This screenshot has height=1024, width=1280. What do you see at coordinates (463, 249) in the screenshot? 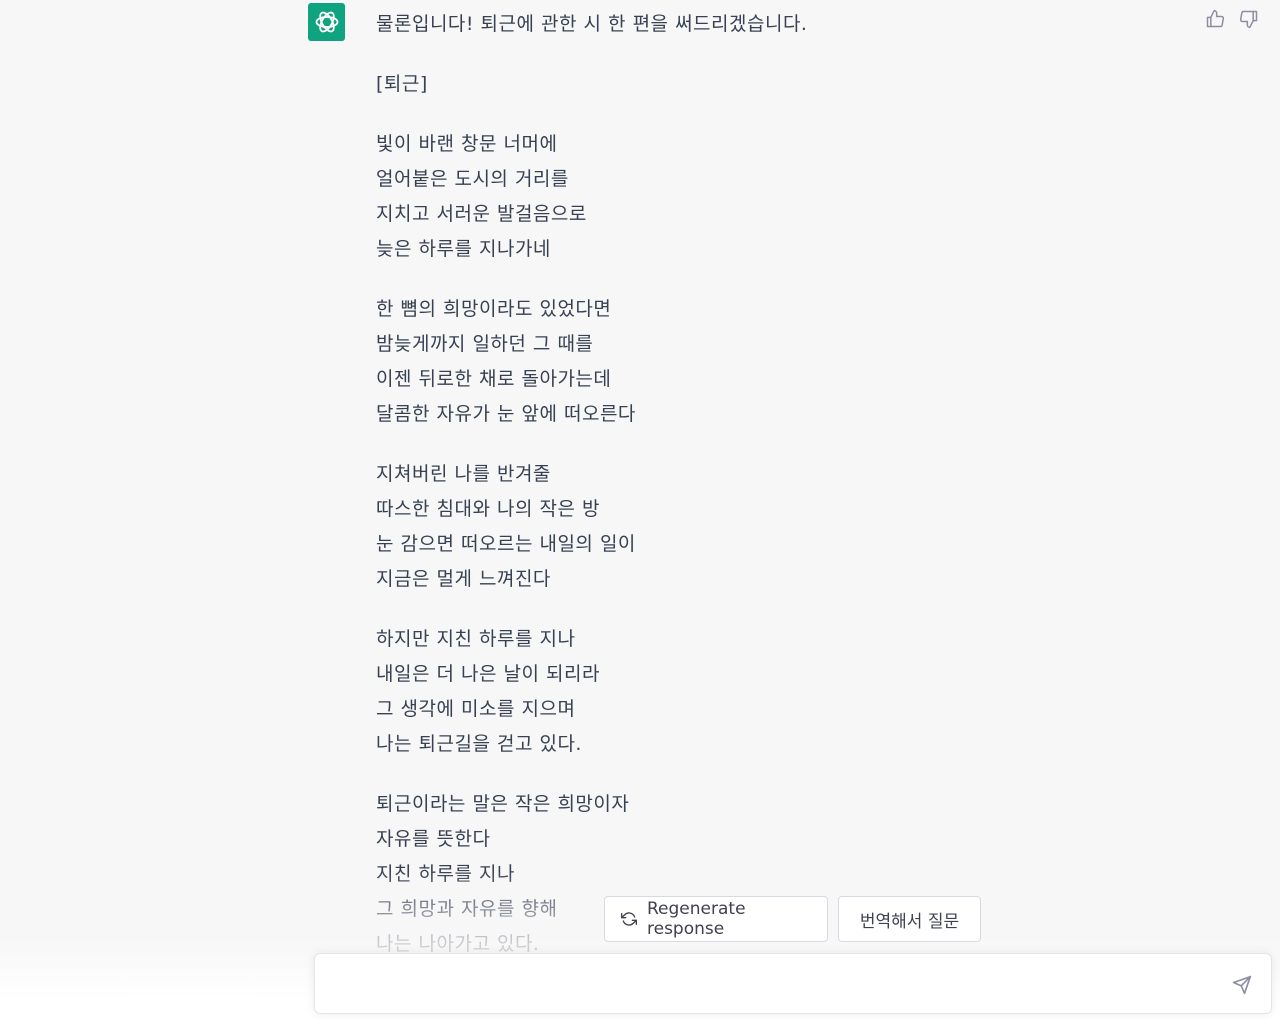
I see `poem-line: 늦은 하루를 지나가네` at bounding box center [463, 249].